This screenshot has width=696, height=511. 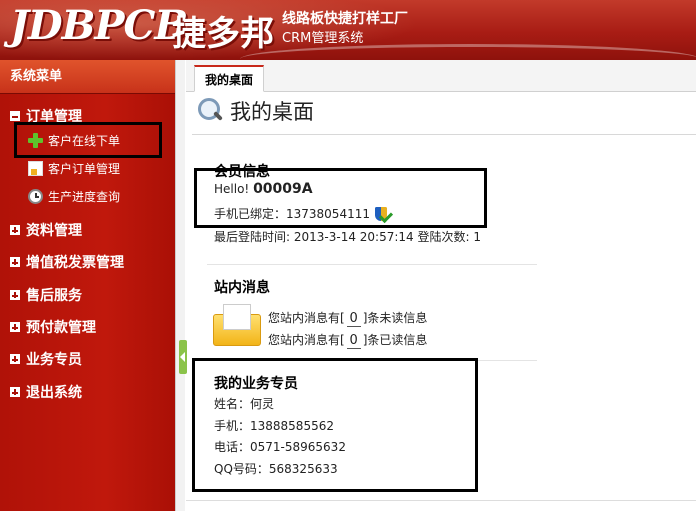 What do you see at coordinates (35, 196) in the screenshot?
I see `clock-icon` at bounding box center [35, 196].